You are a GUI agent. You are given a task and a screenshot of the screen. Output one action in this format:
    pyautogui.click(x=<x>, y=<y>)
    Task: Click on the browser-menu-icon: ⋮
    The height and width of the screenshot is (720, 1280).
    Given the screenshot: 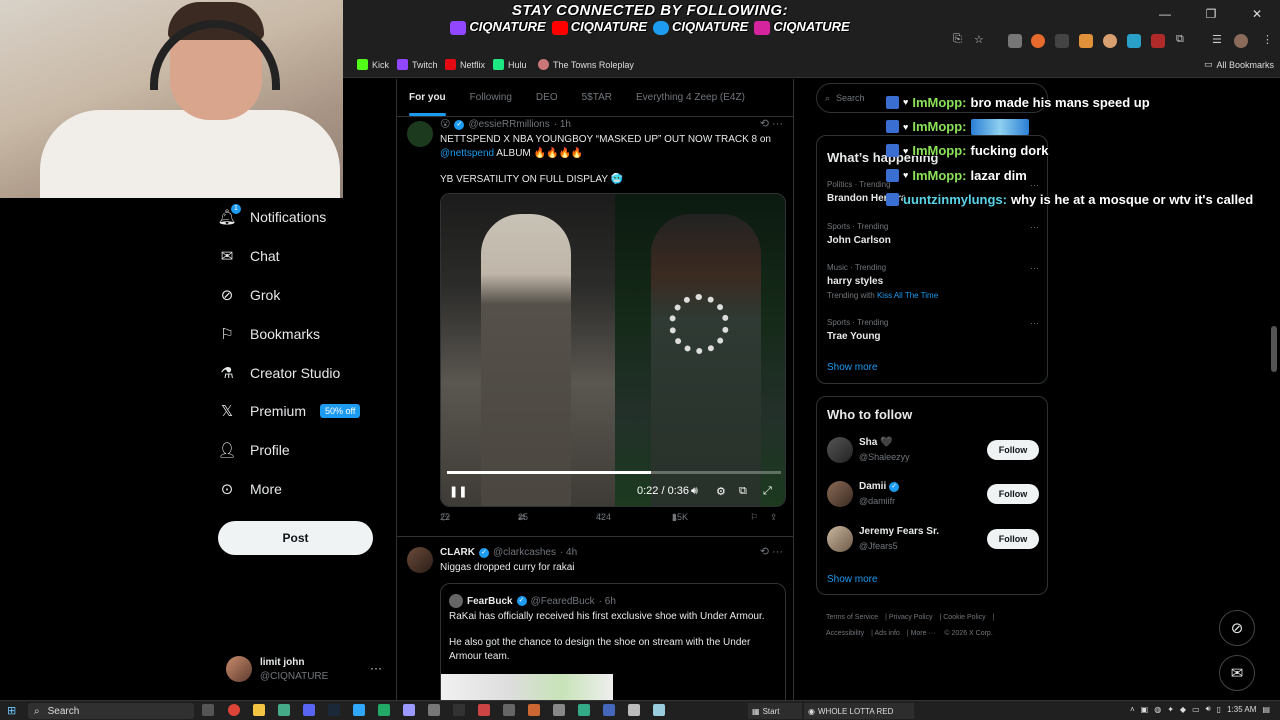 What is the action you would take?
    pyautogui.click(x=1267, y=39)
    